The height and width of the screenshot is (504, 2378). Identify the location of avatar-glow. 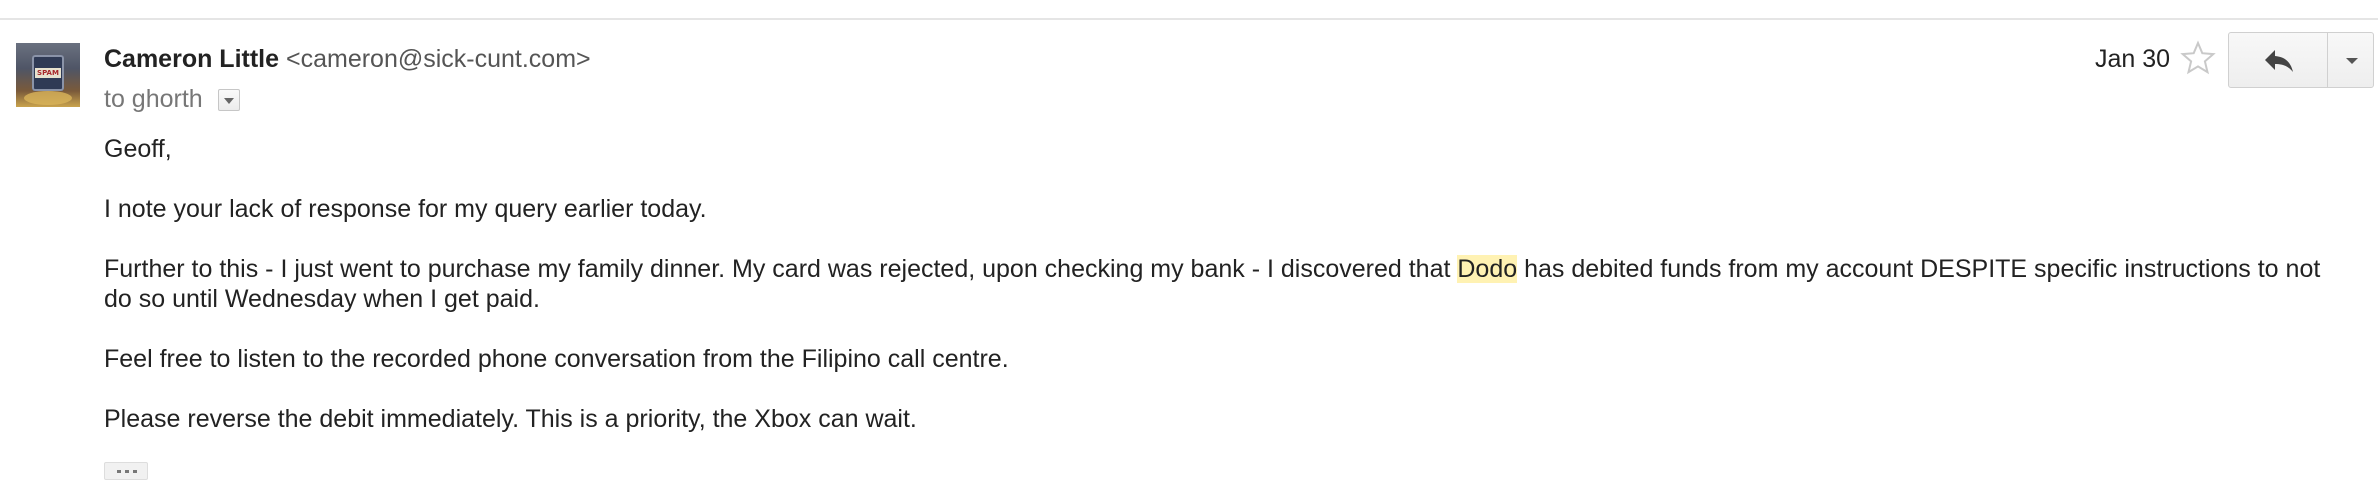
(48, 98).